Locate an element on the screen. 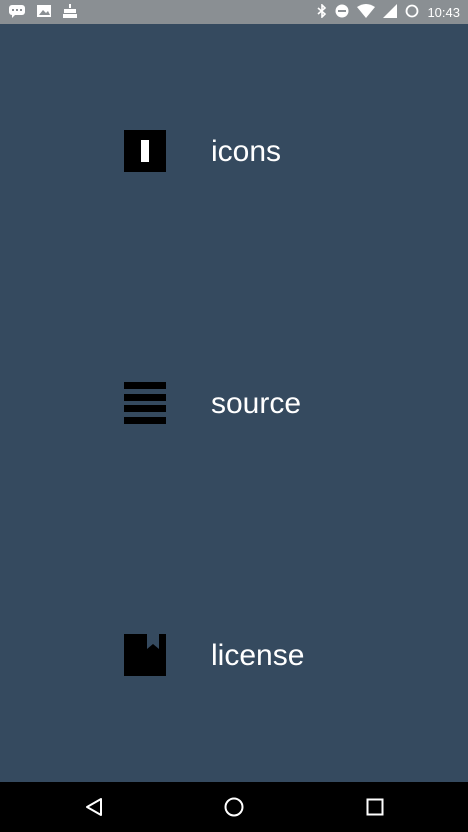 The image size is (468, 832). menu-label-icons: icons is located at coordinates (246, 151).